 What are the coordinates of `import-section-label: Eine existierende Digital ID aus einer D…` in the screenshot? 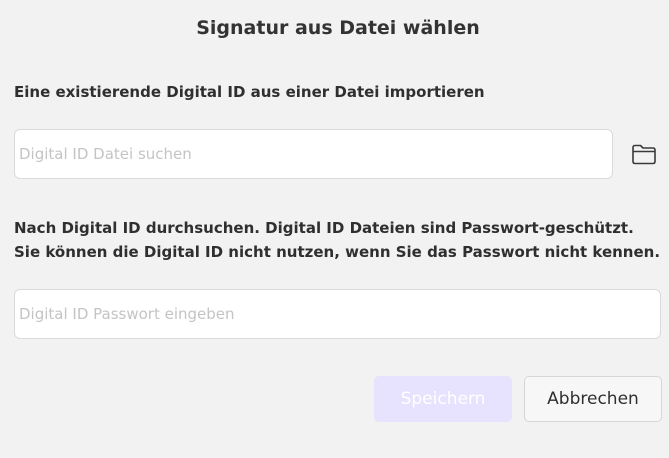 It's located at (249, 92).